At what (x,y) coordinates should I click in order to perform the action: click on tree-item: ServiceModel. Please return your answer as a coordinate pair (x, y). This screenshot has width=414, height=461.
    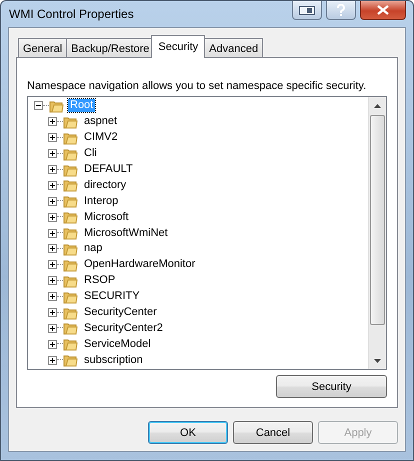
    Looking at the image, I should click on (117, 344).